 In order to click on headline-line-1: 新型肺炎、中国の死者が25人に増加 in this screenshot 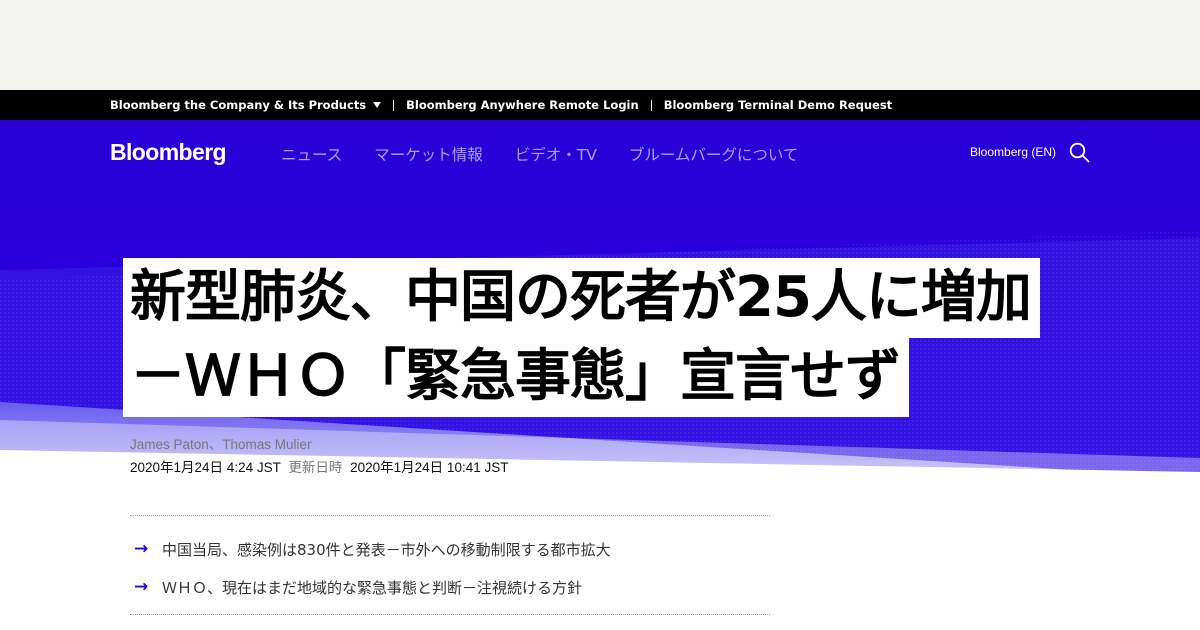, I will do `click(581, 298)`.